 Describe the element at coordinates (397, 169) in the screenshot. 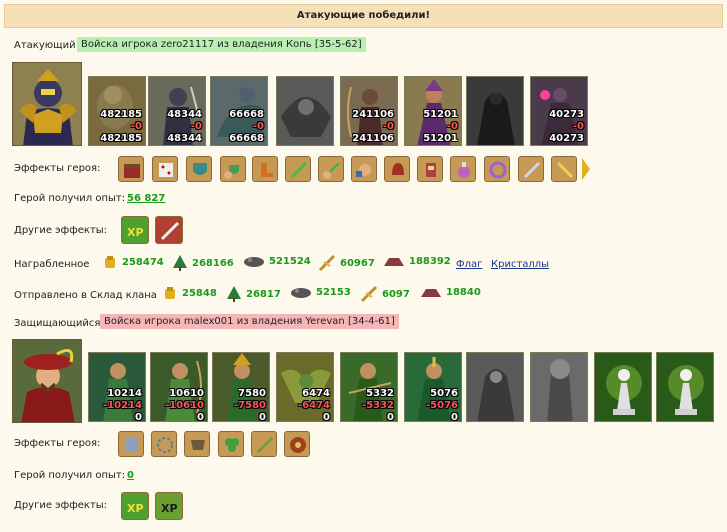

I see `helmet-effect-icon` at that location.